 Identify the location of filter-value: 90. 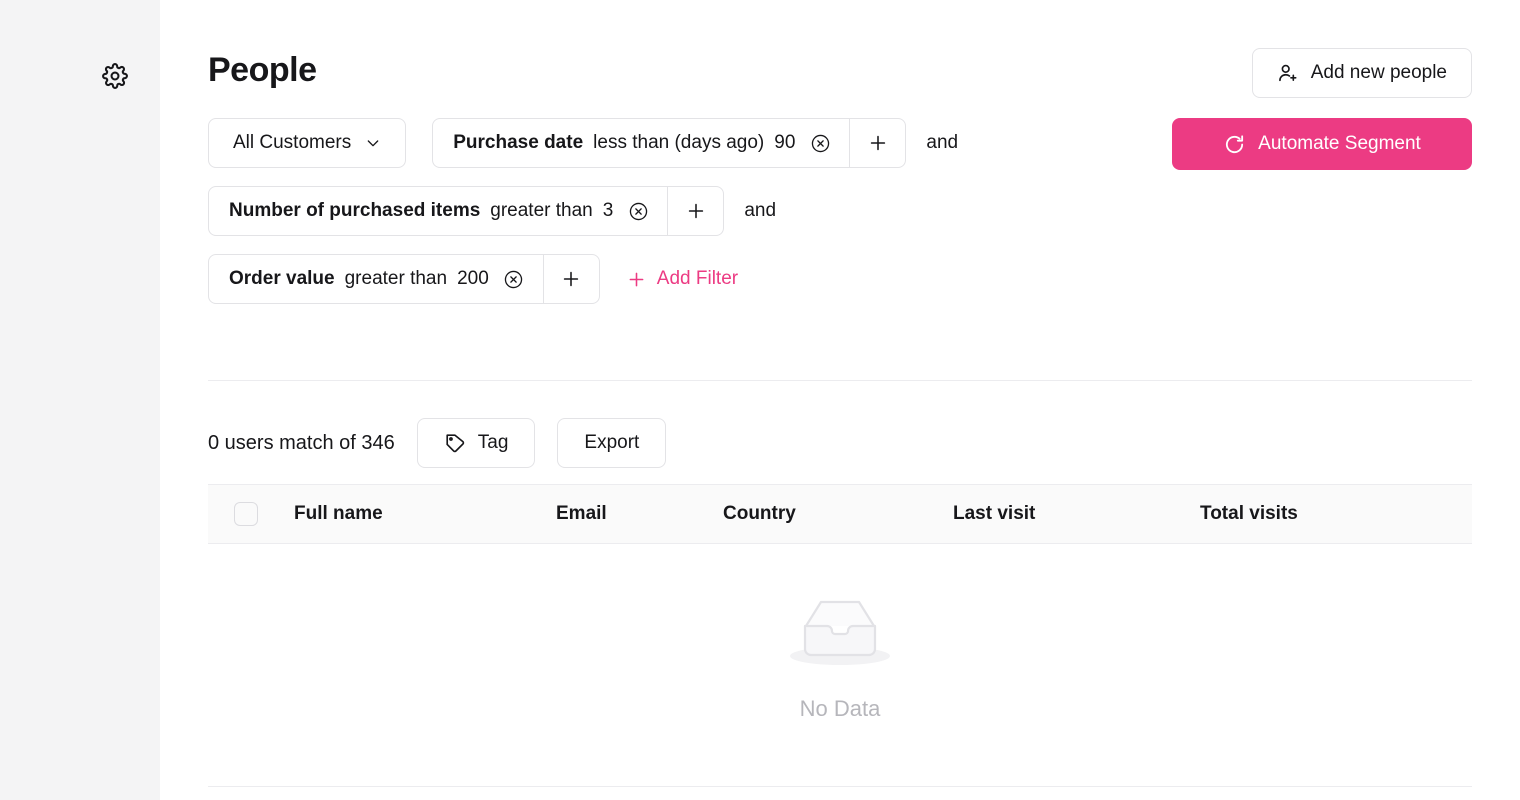
(785, 142).